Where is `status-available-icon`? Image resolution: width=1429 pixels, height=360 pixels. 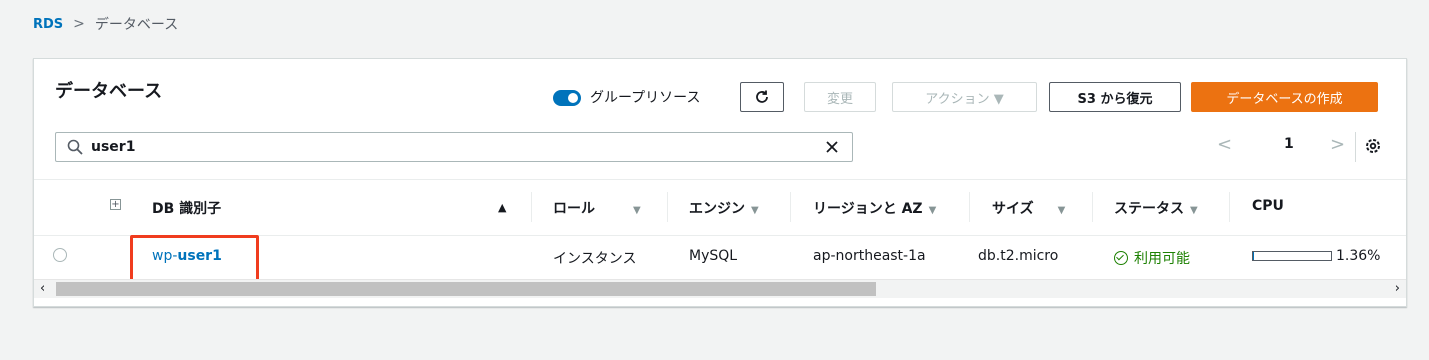 status-available-icon is located at coordinates (1121, 258).